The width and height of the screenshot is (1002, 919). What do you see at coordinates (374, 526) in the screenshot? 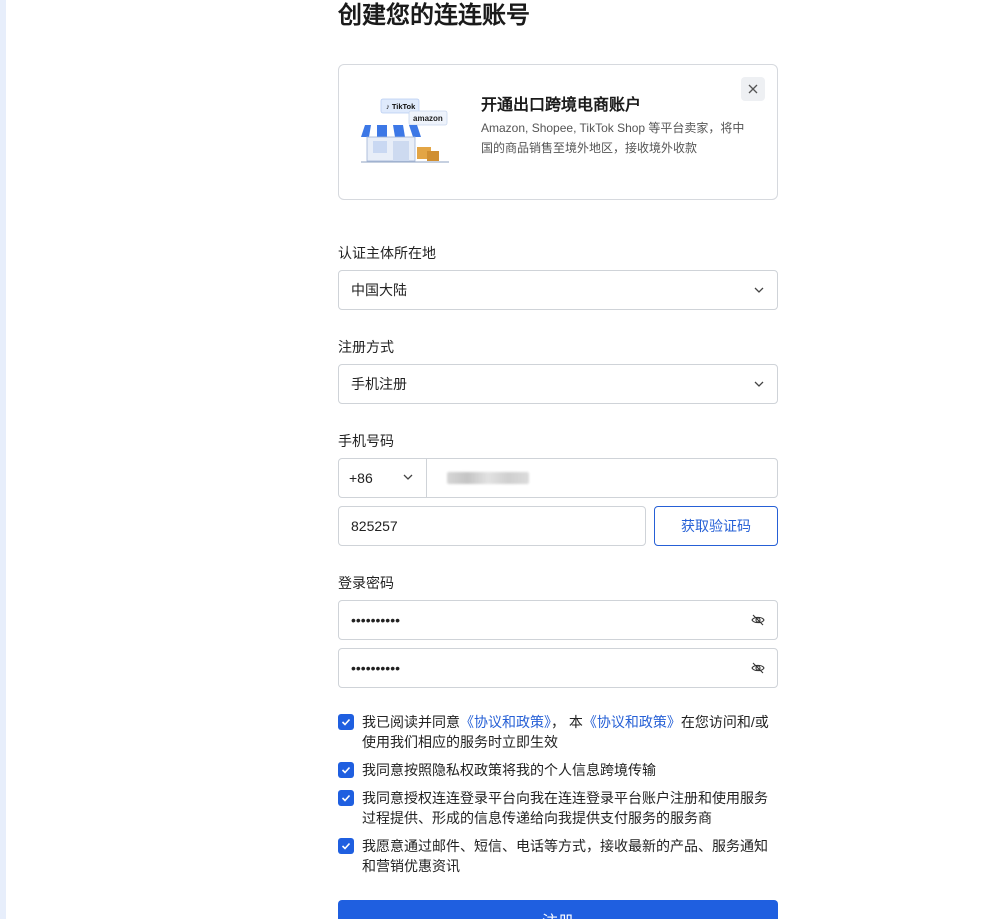
I see `verification-code-value: 825257` at bounding box center [374, 526].